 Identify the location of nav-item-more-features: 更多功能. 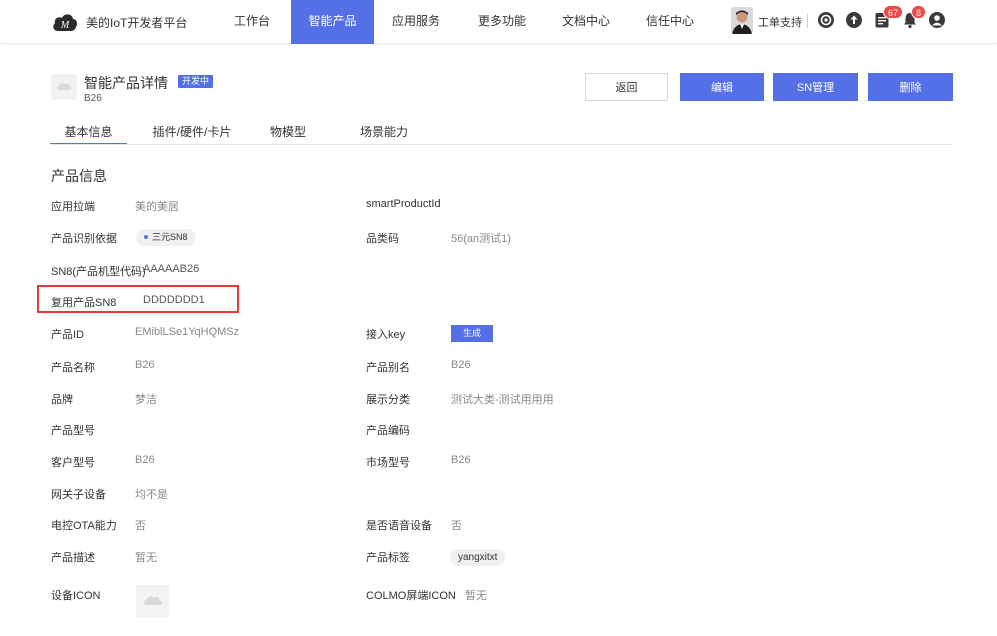
(502, 22).